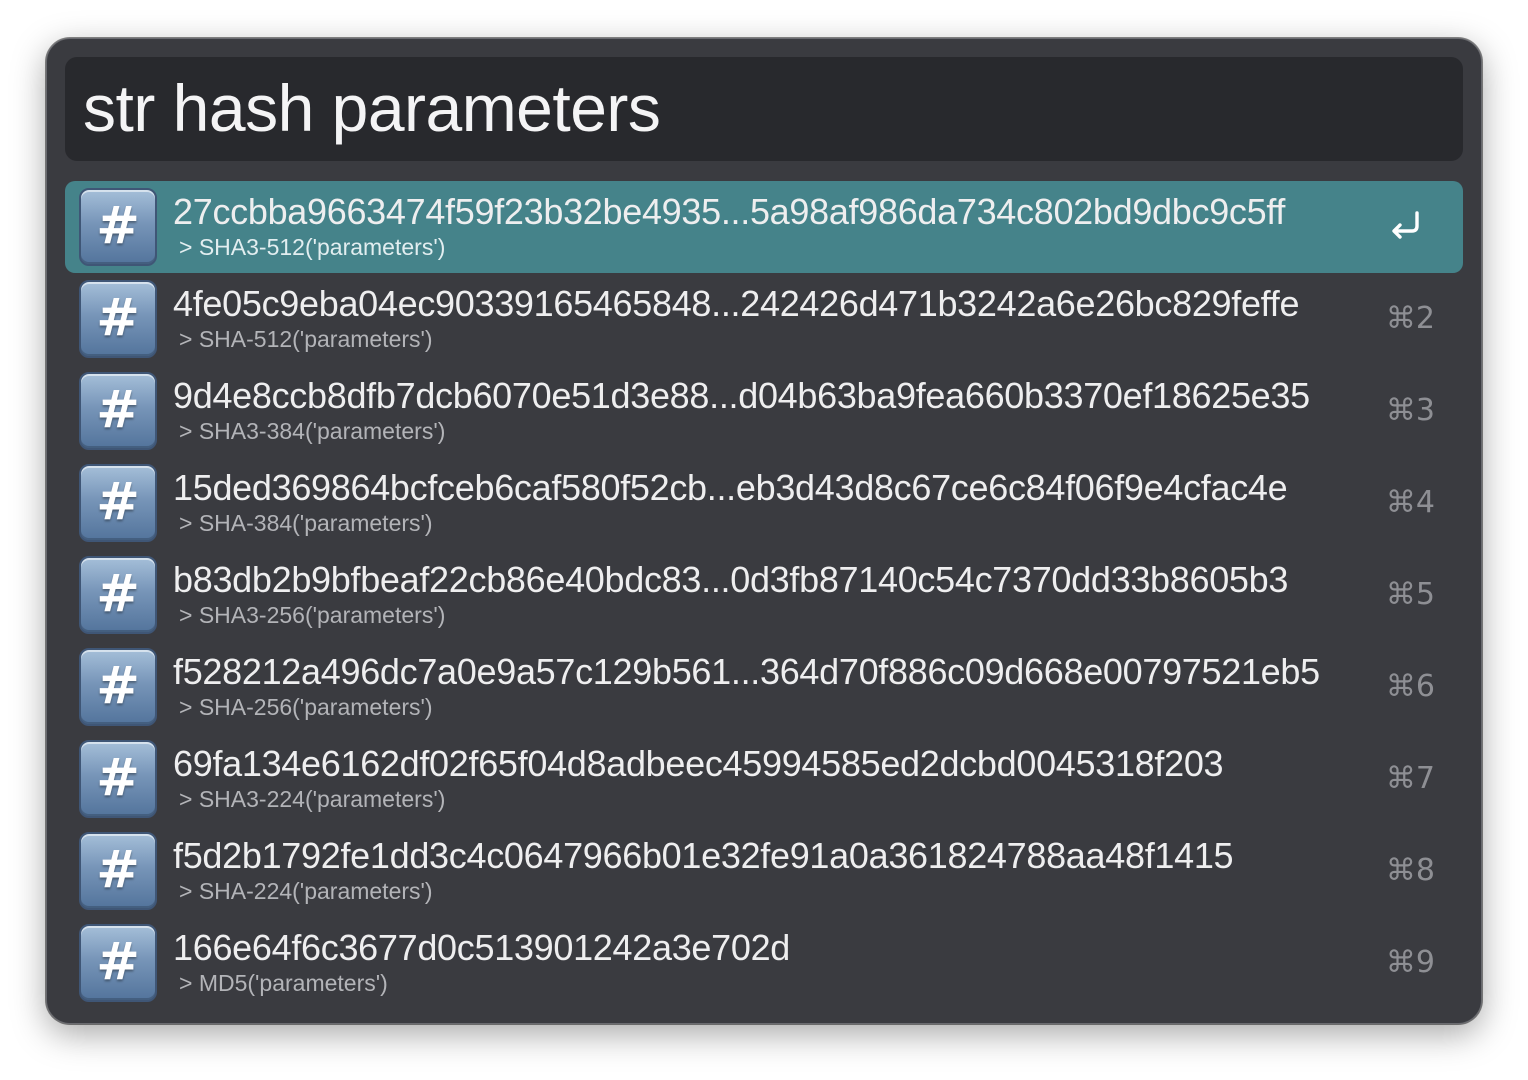 The width and height of the screenshot is (1528, 1080). Describe the element at coordinates (1410, 410) in the screenshot. I see `shortcut-label: ⌘3` at that location.